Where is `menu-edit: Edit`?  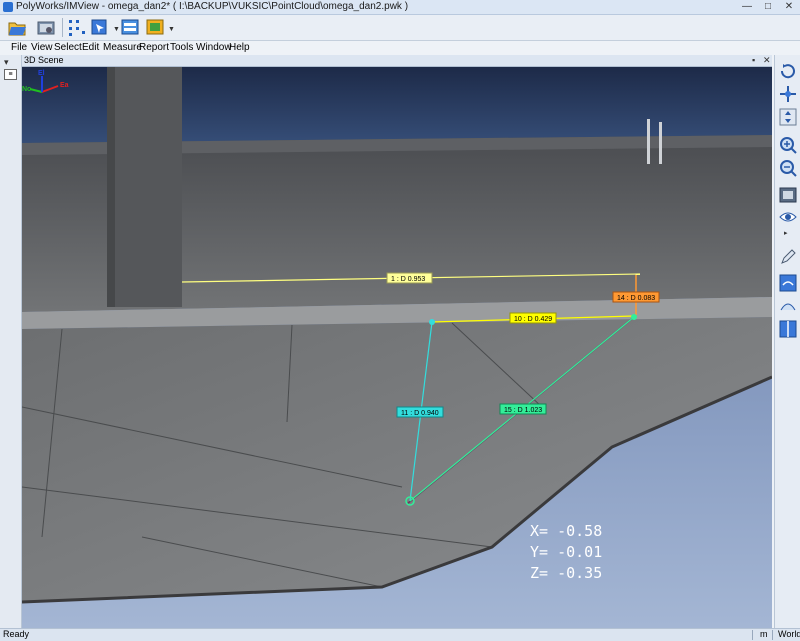
menu-edit: Edit is located at coordinates (90, 47).